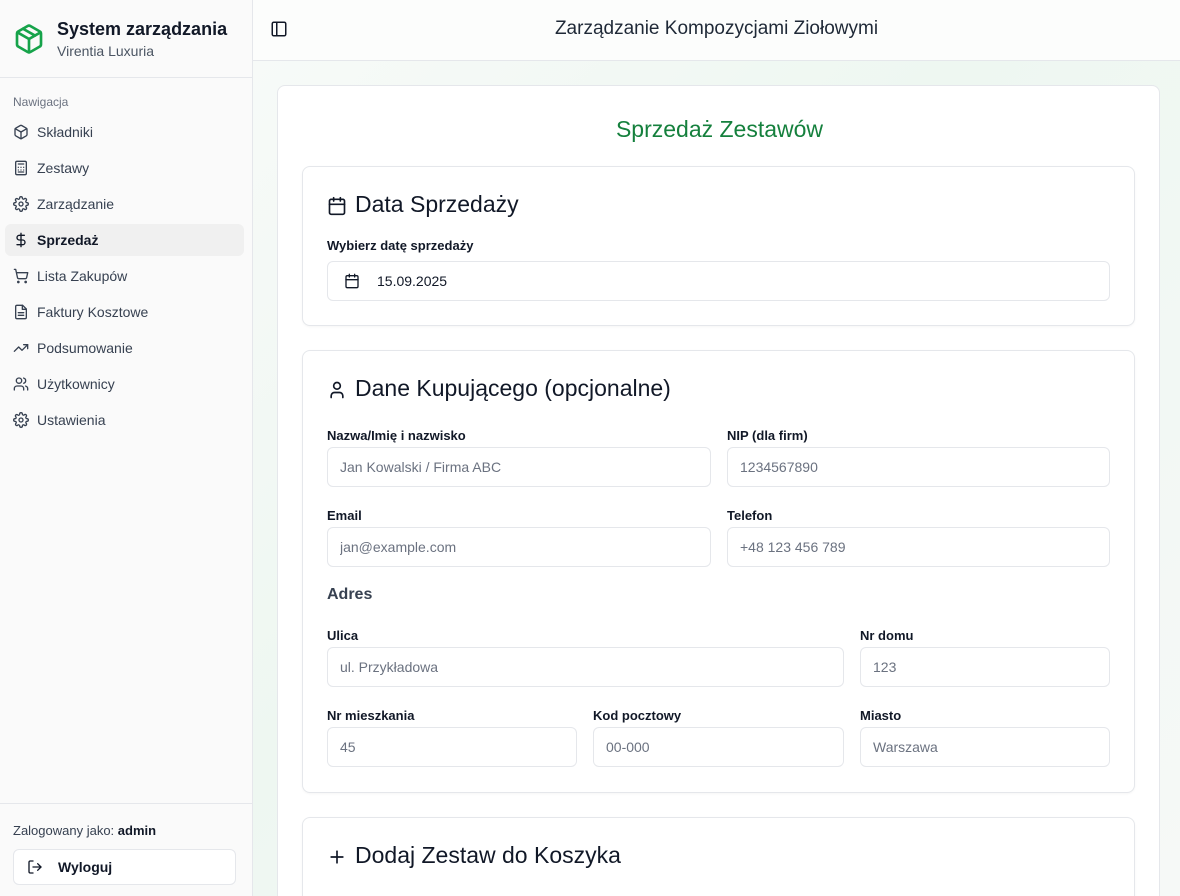 The width and height of the screenshot is (1180, 896). Describe the element at coordinates (85, 867) in the screenshot. I see `logout-label: Wyloguj` at that location.